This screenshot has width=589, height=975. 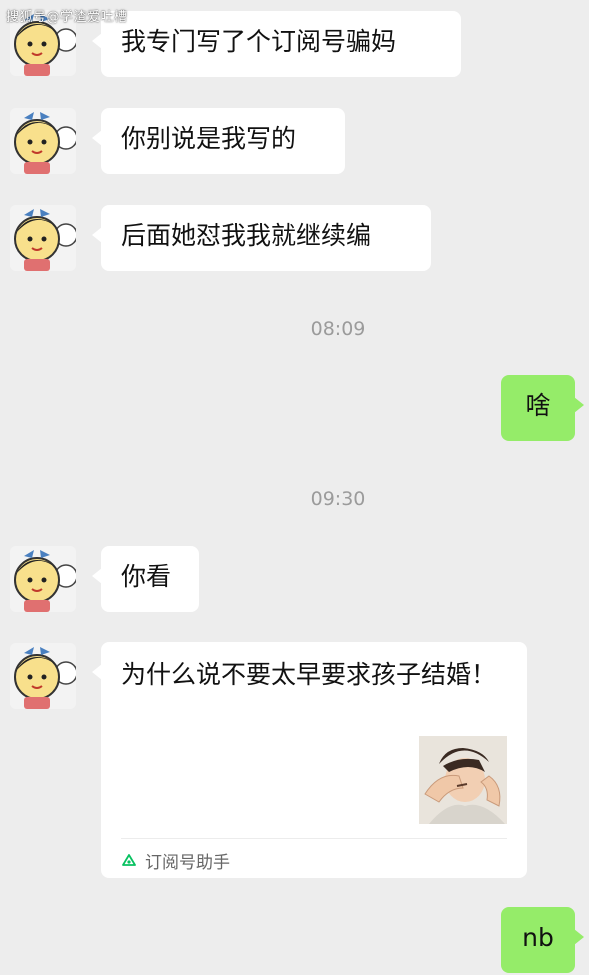 What do you see at coordinates (338, 329) in the screenshot?
I see `timestamp: 08:09` at bounding box center [338, 329].